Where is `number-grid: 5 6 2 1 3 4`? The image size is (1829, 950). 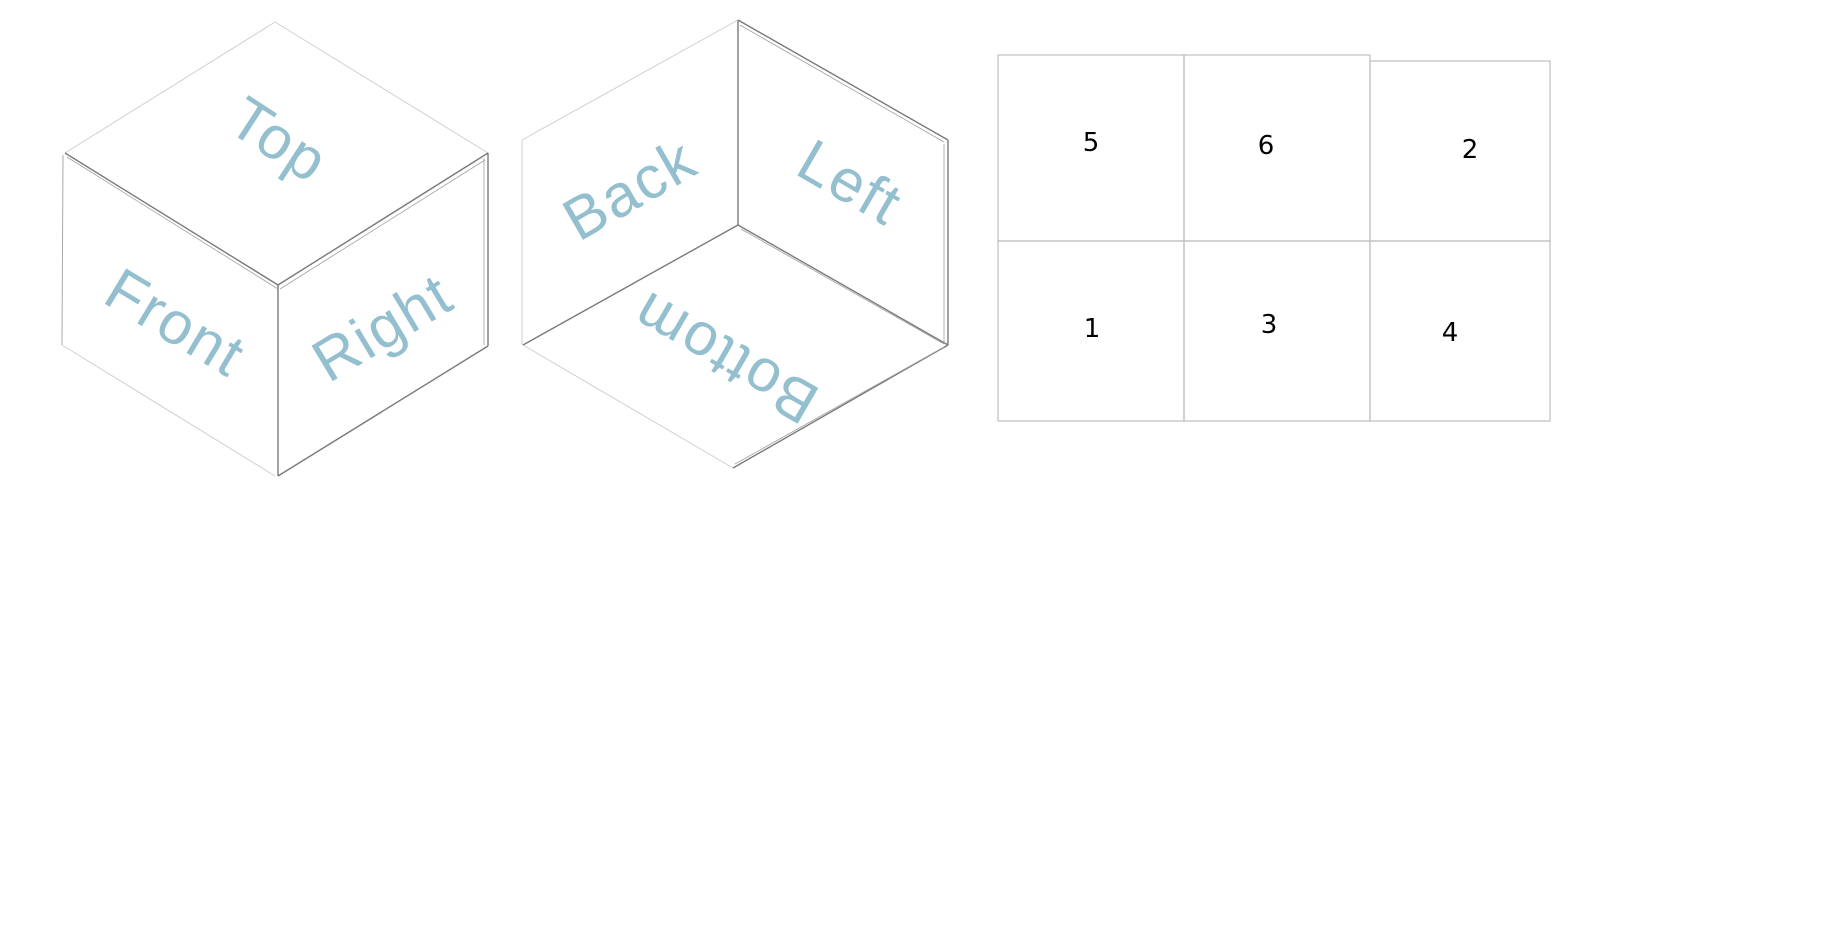 number-grid: 5 6 2 1 3 4 is located at coordinates (1274, 238).